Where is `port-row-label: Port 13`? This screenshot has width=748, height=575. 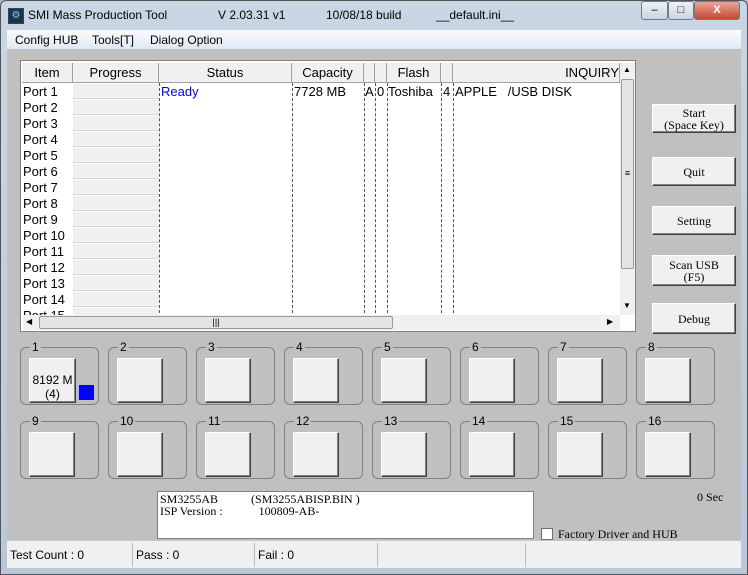
port-row-label: Port 13 is located at coordinates (44, 284).